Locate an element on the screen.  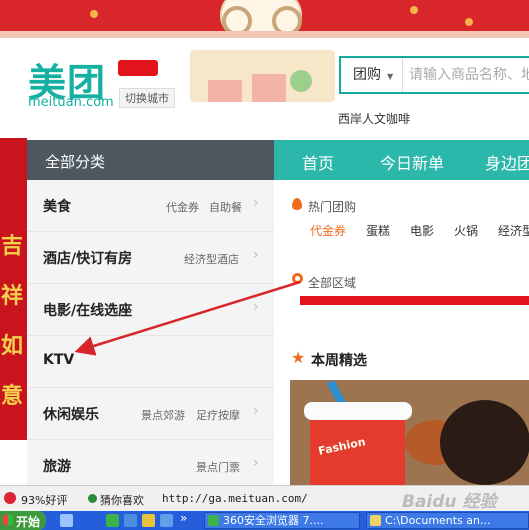
hot-tag-link: 蛋糕 is located at coordinates (378, 230).